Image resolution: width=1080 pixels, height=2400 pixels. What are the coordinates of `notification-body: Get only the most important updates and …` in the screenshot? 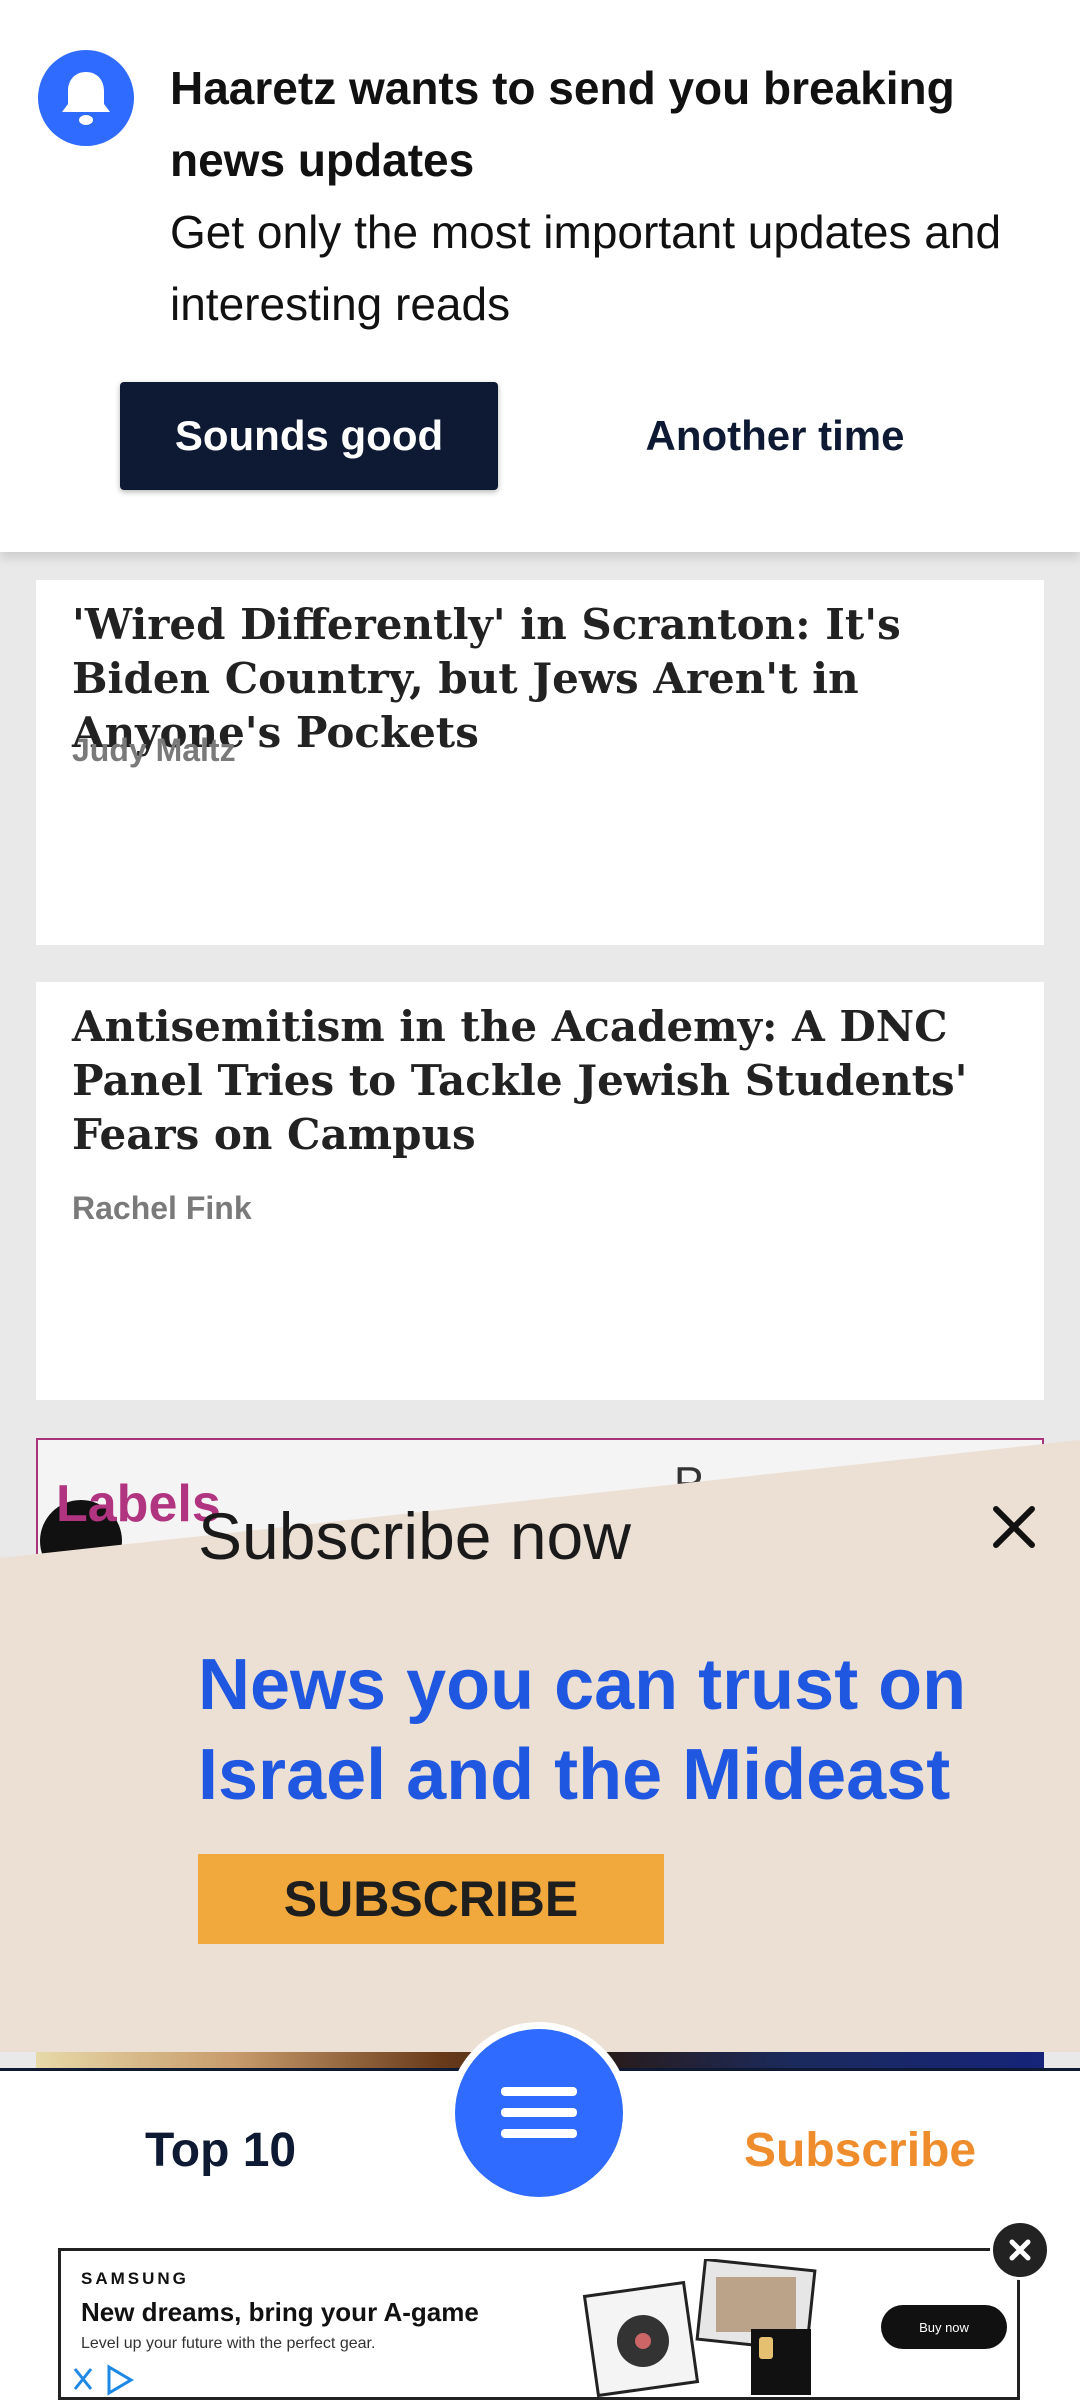 It's located at (586, 268).